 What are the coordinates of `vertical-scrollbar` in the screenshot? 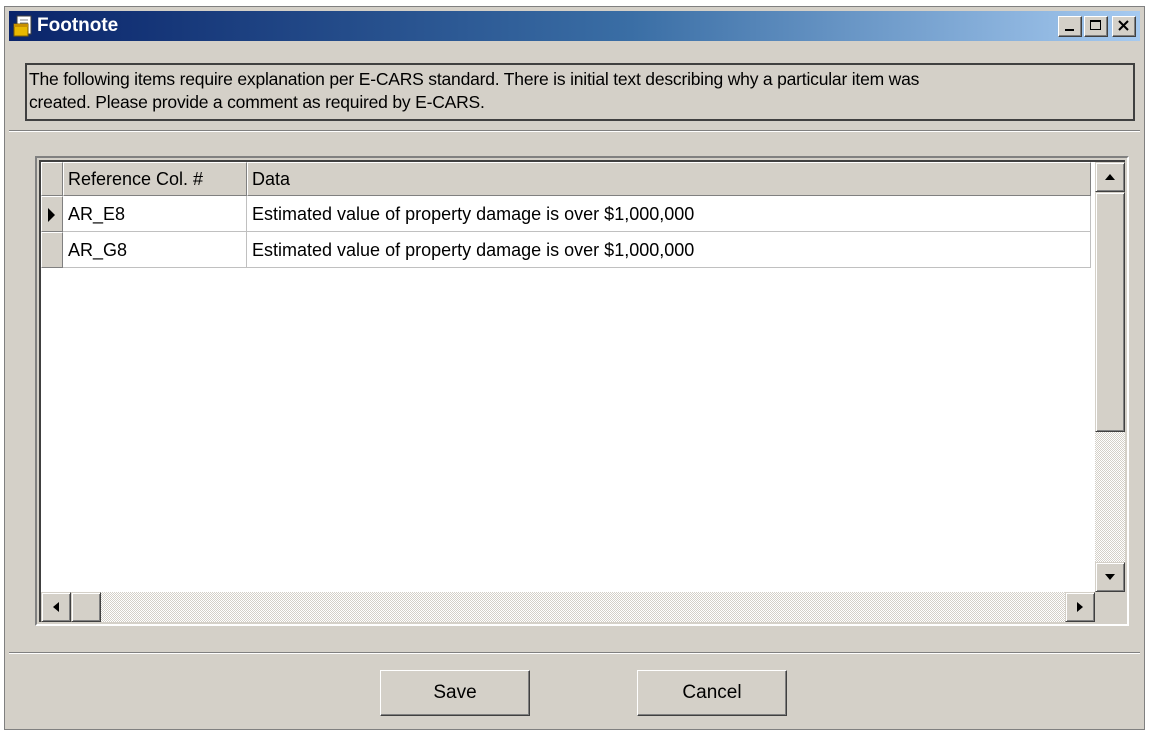 It's located at (1110, 377).